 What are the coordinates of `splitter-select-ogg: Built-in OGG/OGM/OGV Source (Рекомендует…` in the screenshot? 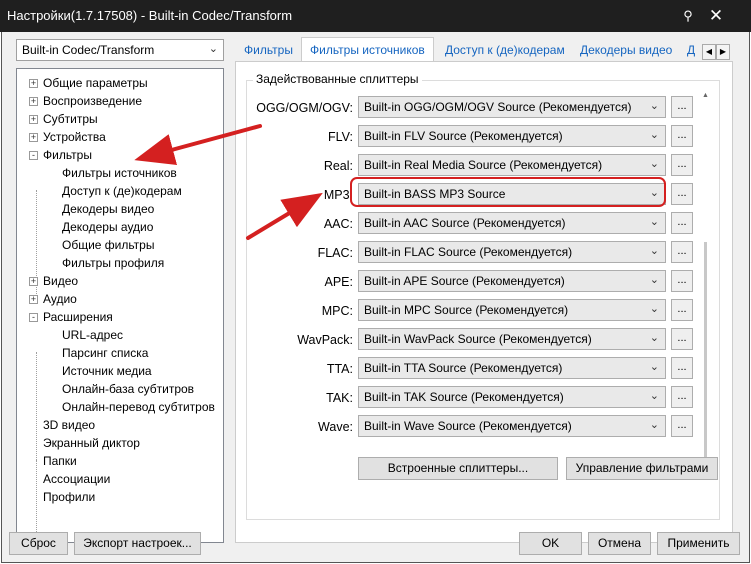 It's located at (512, 107).